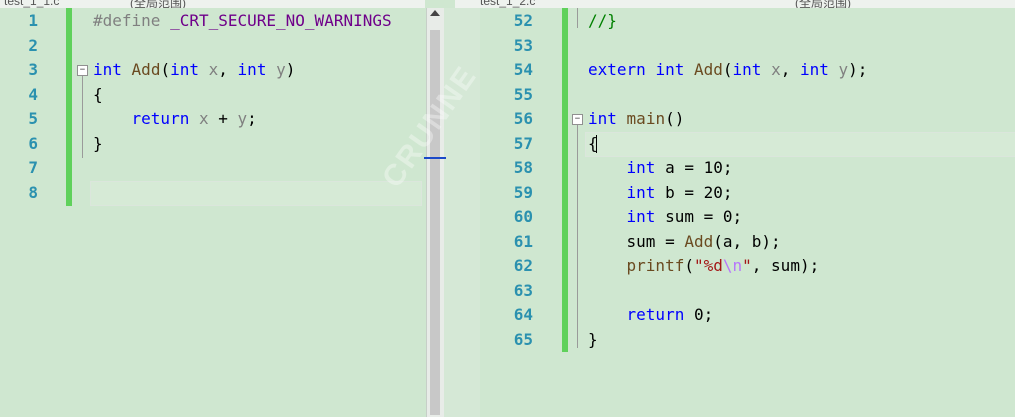  What do you see at coordinates (523, 20) in the screenshot?
I see `line-number: 52` at bounding box center [523, 20].